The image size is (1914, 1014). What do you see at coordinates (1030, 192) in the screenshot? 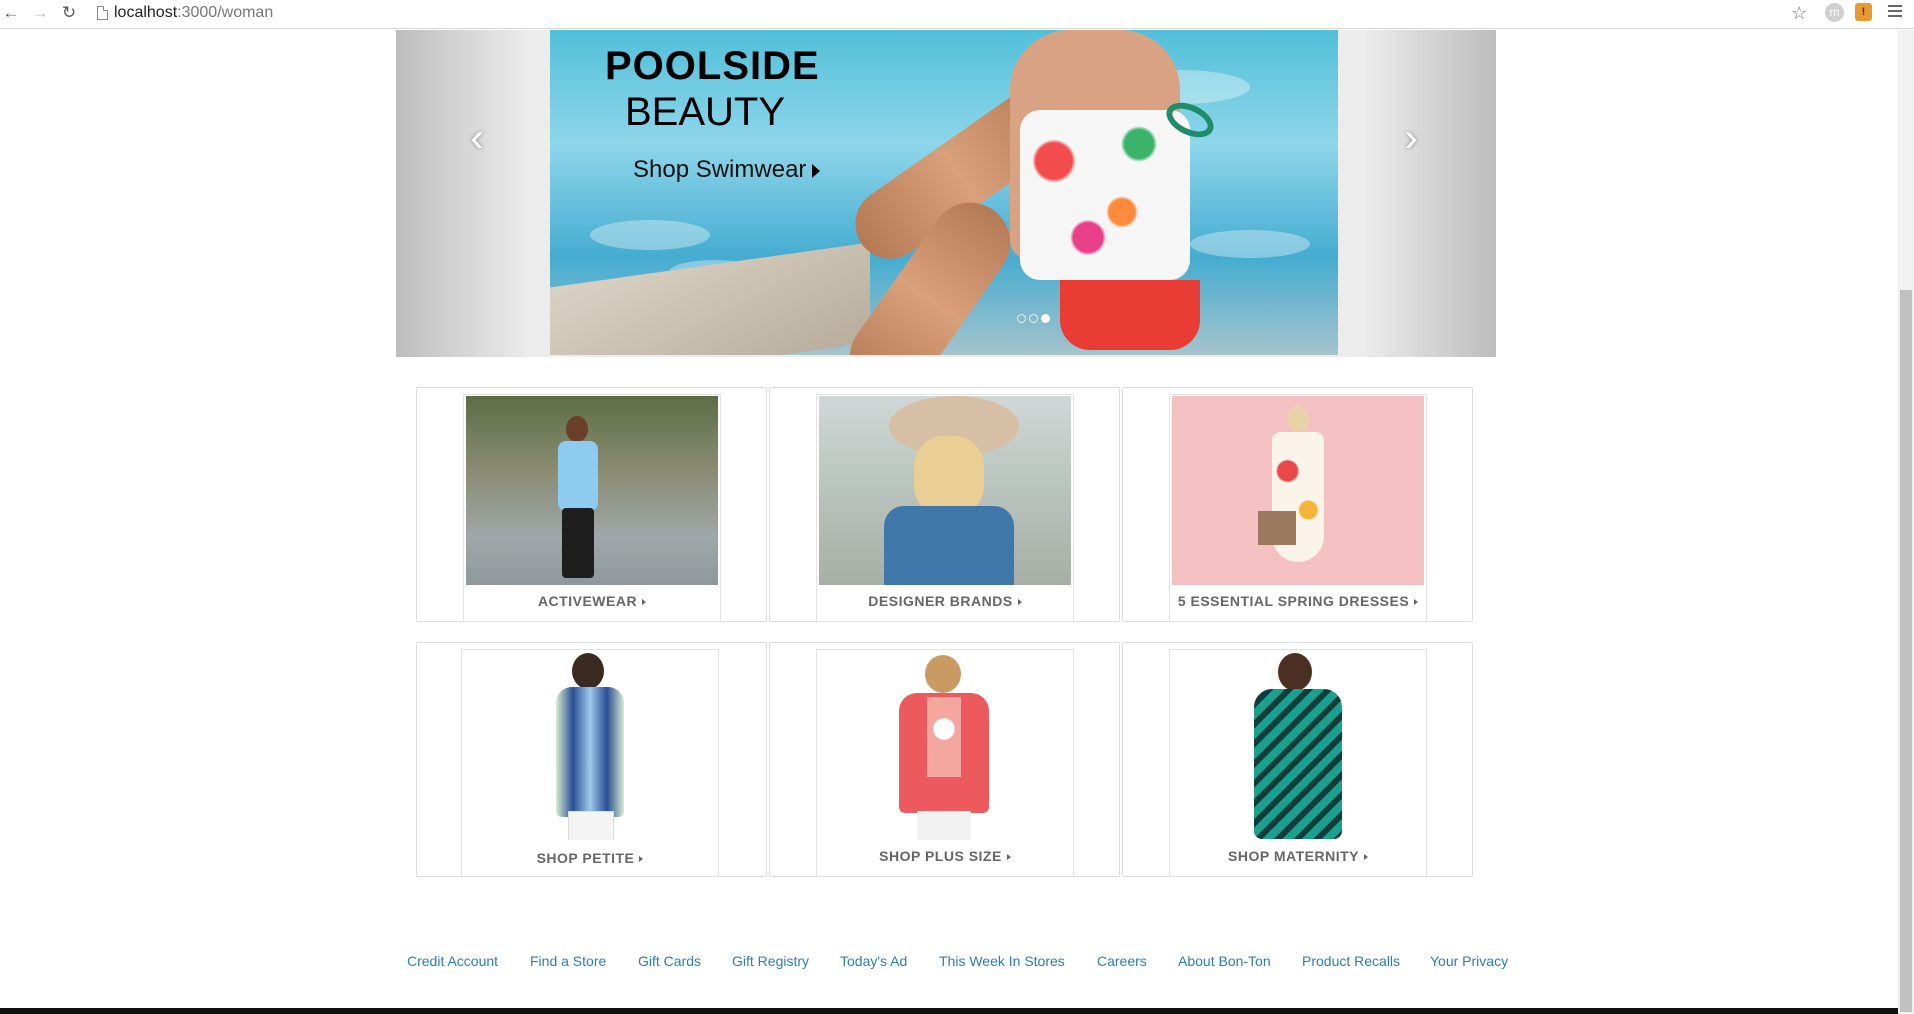
I see `hero-model-image` at bounding box center [1030, 192].